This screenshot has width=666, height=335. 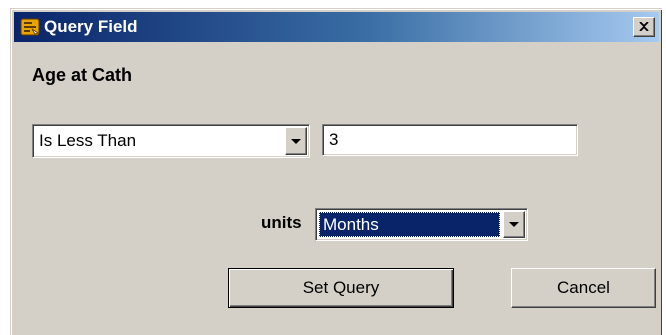 I want to click on value-input-text: 3, so click(x=334, y=139).